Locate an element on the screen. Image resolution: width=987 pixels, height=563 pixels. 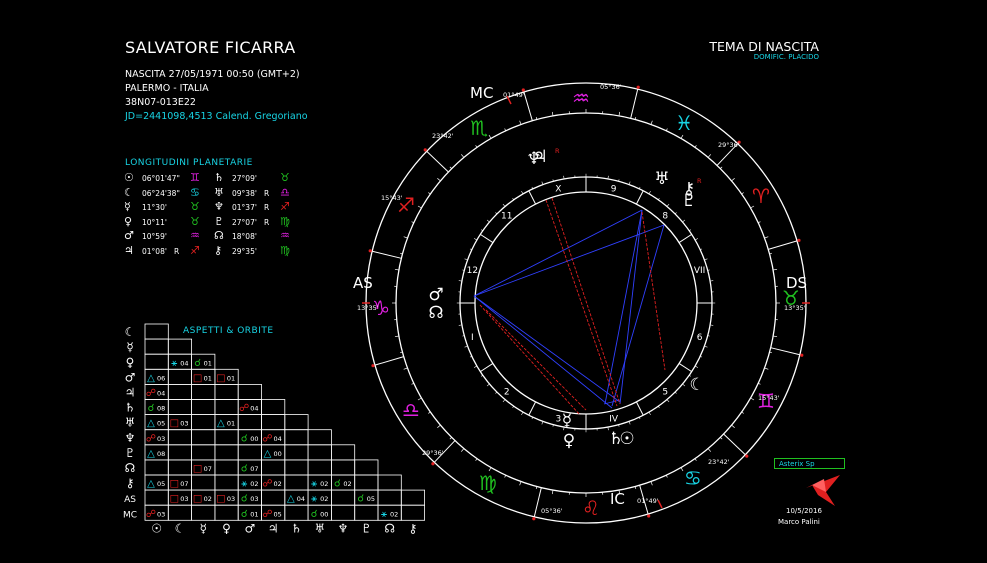
planet-icon: ☾ is located at coordinates (696, 385).